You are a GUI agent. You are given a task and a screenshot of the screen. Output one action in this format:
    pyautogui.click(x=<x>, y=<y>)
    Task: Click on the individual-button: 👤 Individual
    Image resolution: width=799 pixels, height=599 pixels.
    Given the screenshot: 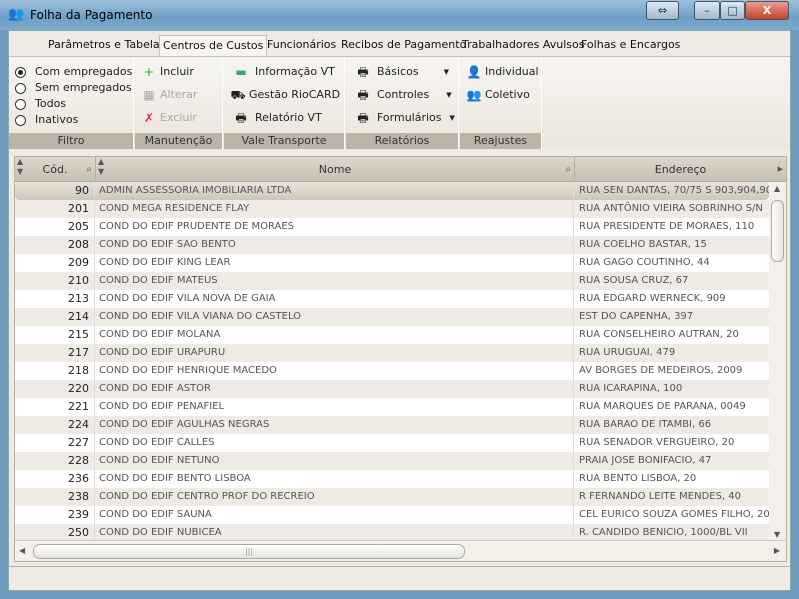 What is the action you would take?
    pyautogui.click(x=502, y=72)
    